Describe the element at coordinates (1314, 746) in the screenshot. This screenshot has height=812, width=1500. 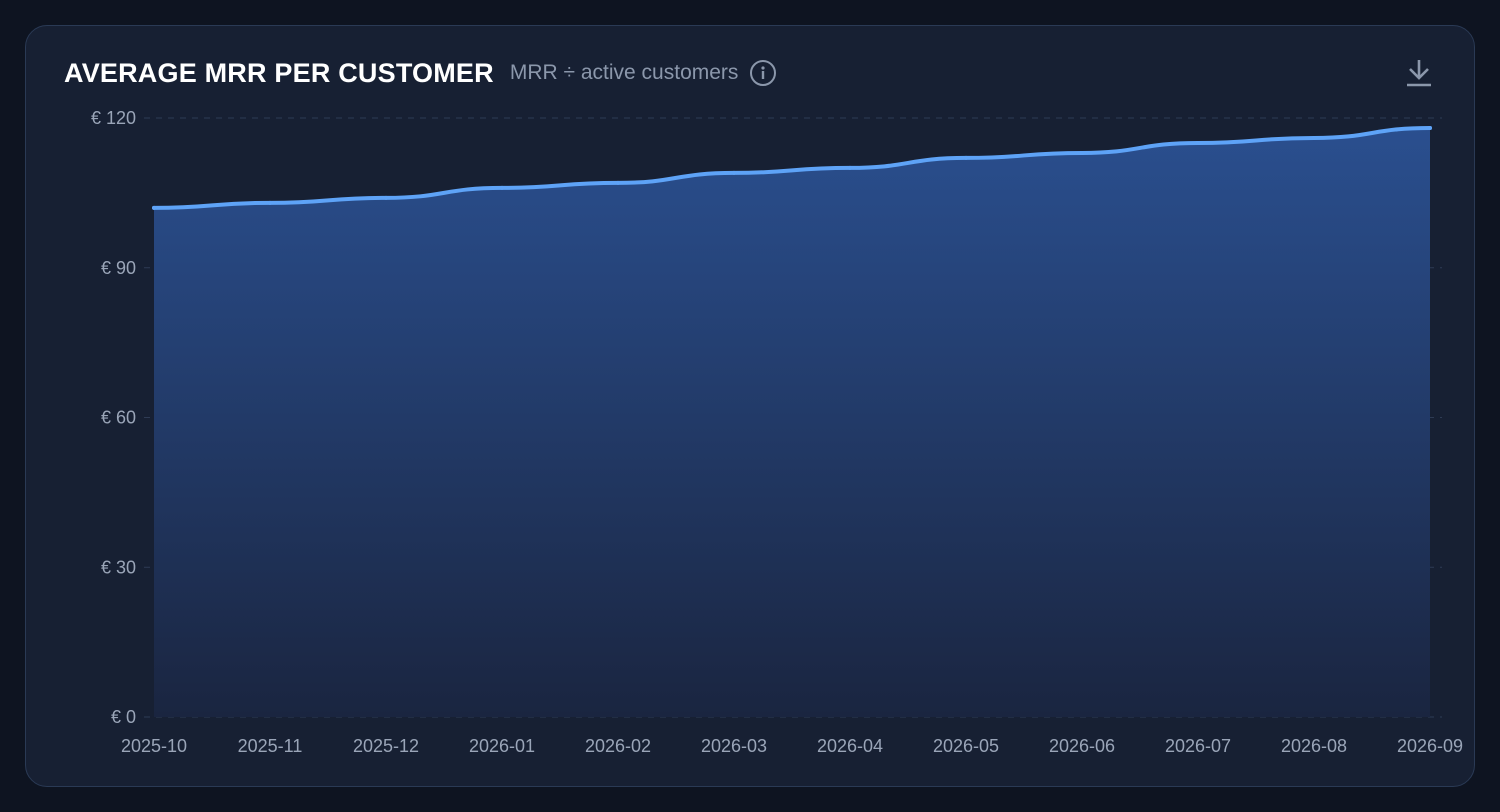
I see `x-tick-label: 2026-08` at that location.